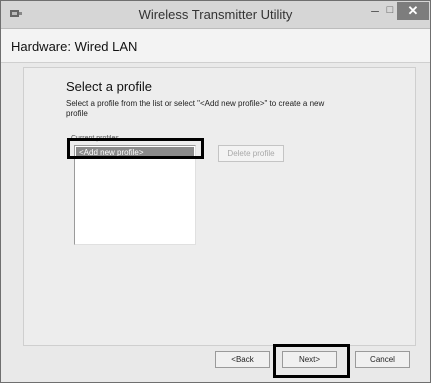  What do you see at coordinates (135, 195) in the screenshot?
I see `profiles-listbox: <Add new profile>` at bounding box center [135, 195].